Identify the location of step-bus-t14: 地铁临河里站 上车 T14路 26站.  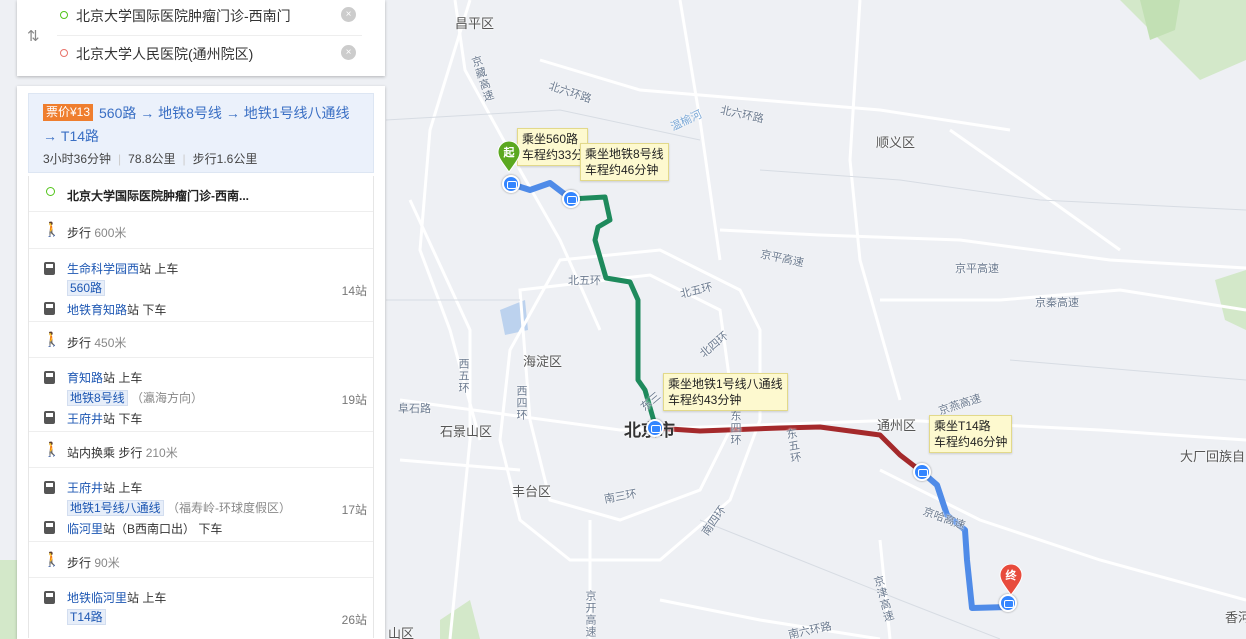
(201, 608).